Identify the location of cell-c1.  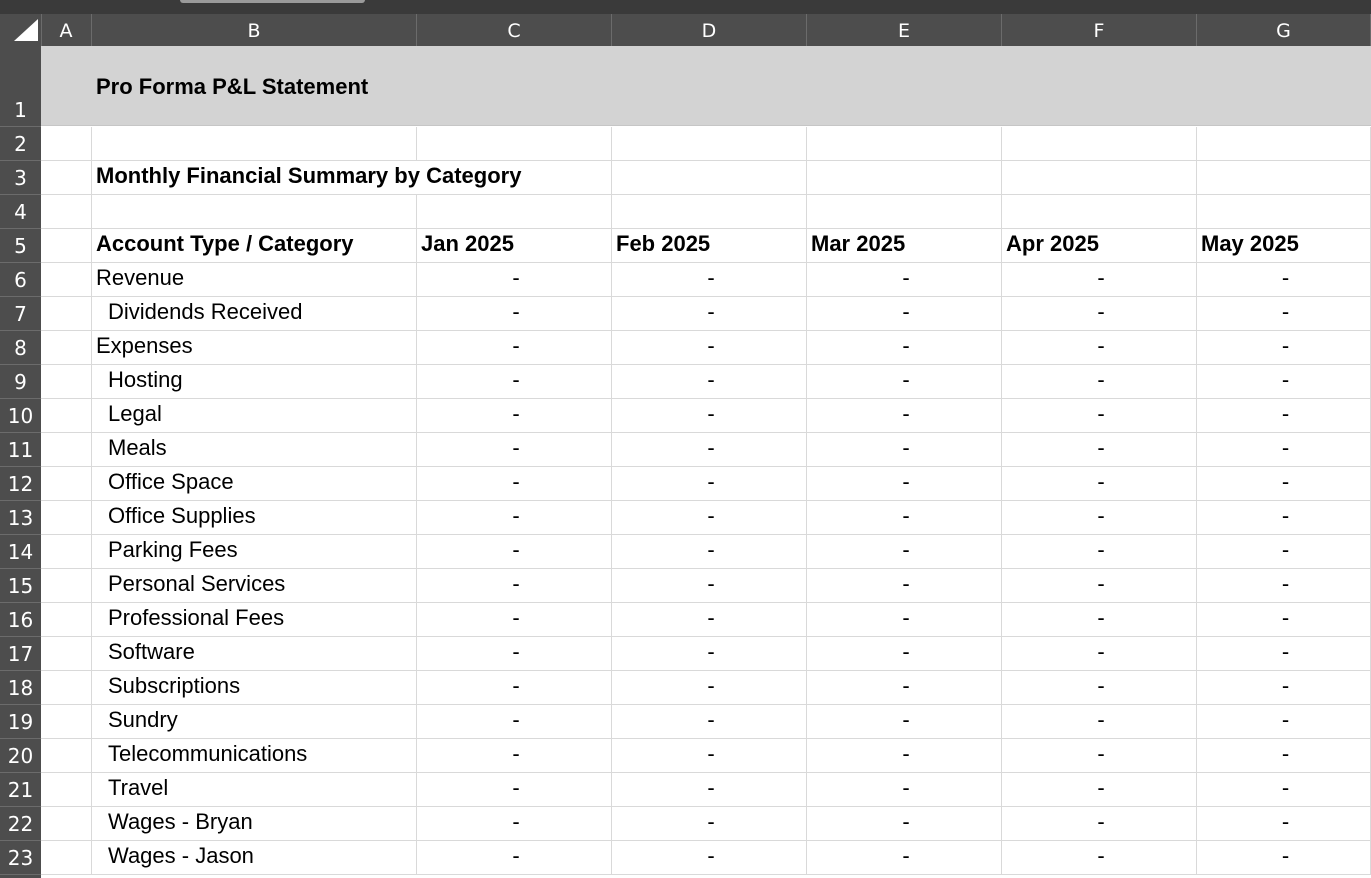
(514, 86).